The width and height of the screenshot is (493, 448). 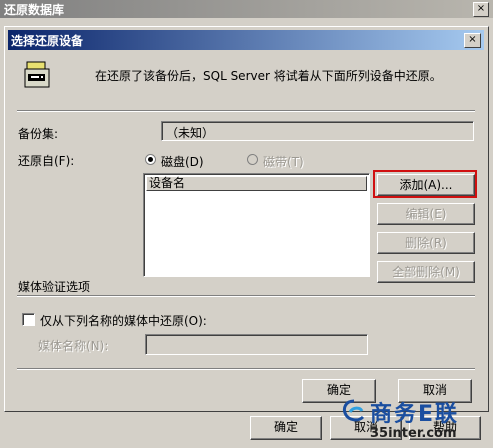 I want to click on radio-tape-label: 磁带(T), so click(x=283, y=162).